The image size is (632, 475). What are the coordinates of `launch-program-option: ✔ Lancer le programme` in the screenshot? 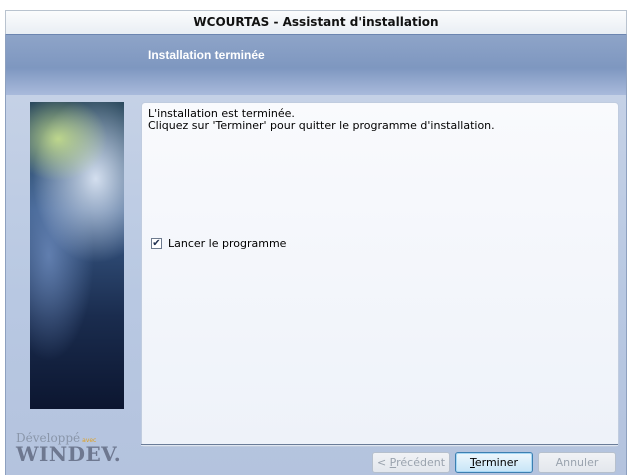 It's located at (218, 243).